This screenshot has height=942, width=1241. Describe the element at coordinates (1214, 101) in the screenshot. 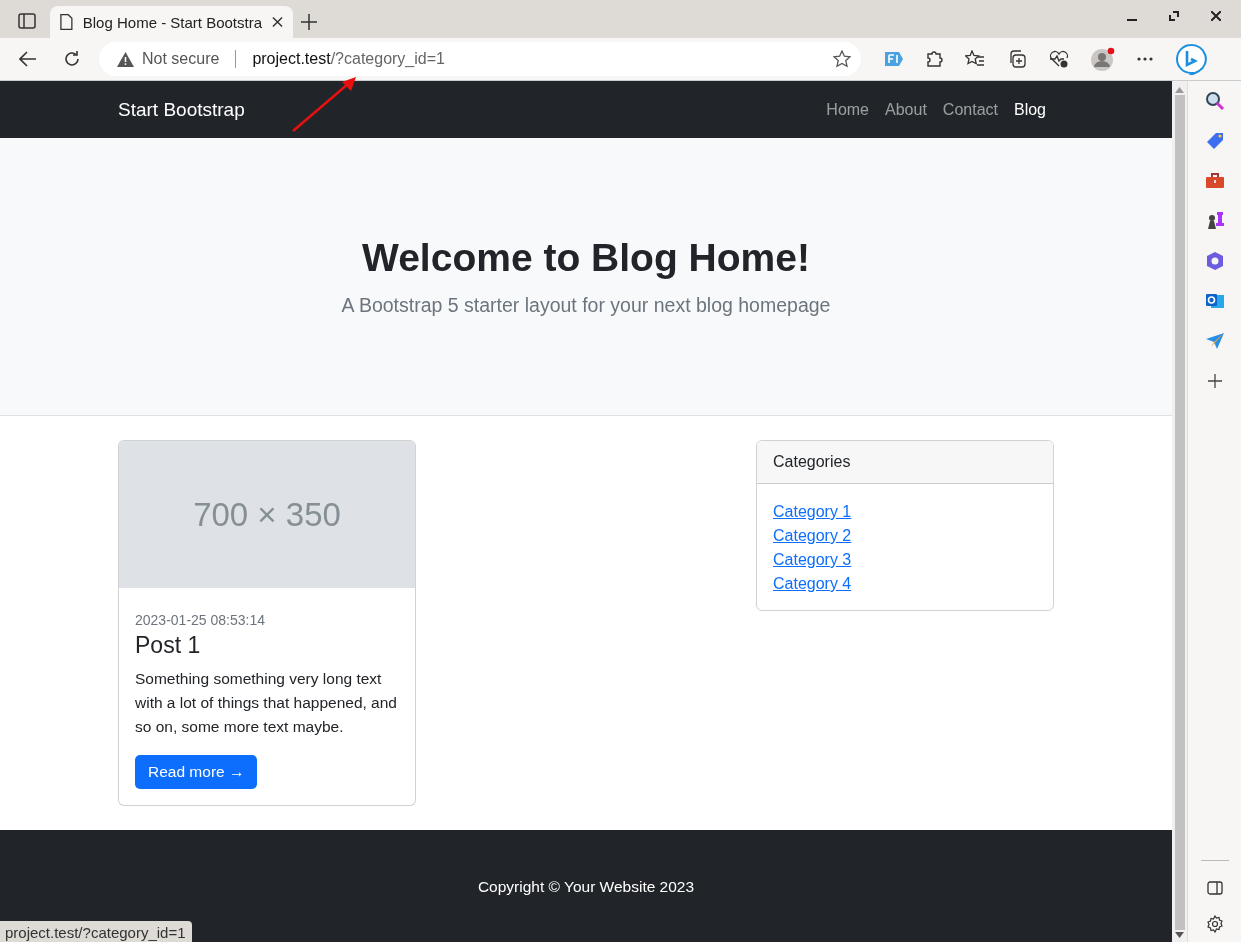

I see `search-icon` at that location.